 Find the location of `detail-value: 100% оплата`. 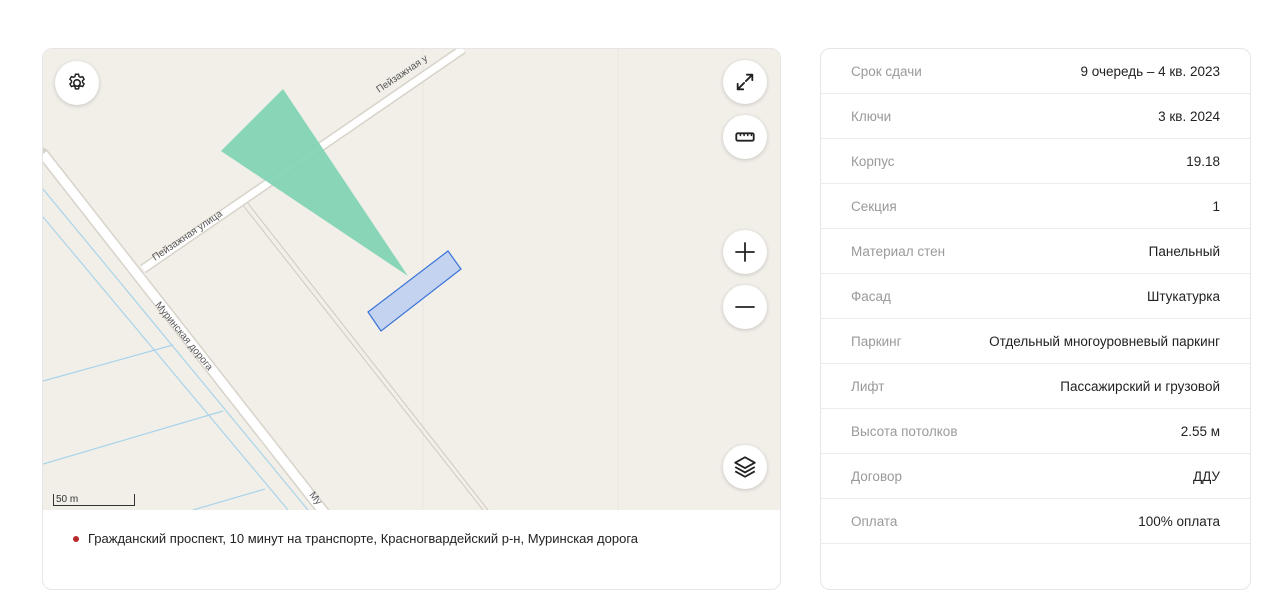

detail-value: 100% оплата is located at coordinates (1179, 521).